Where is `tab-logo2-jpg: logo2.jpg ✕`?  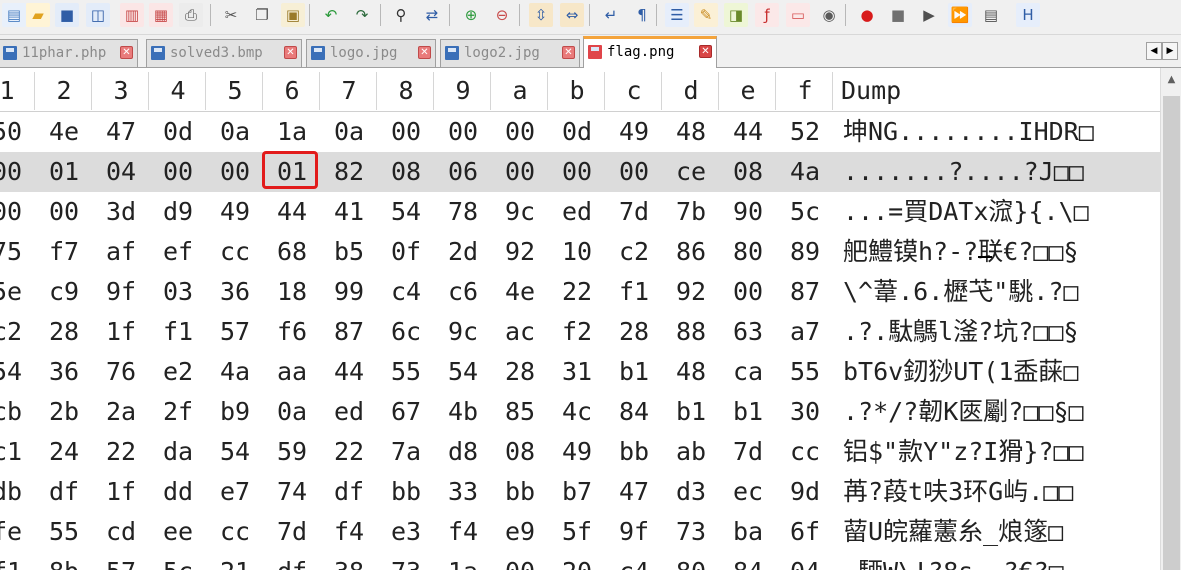 tab-logo2-jpg: logo2.jpg ✕ is located at coordinates (510, 53).